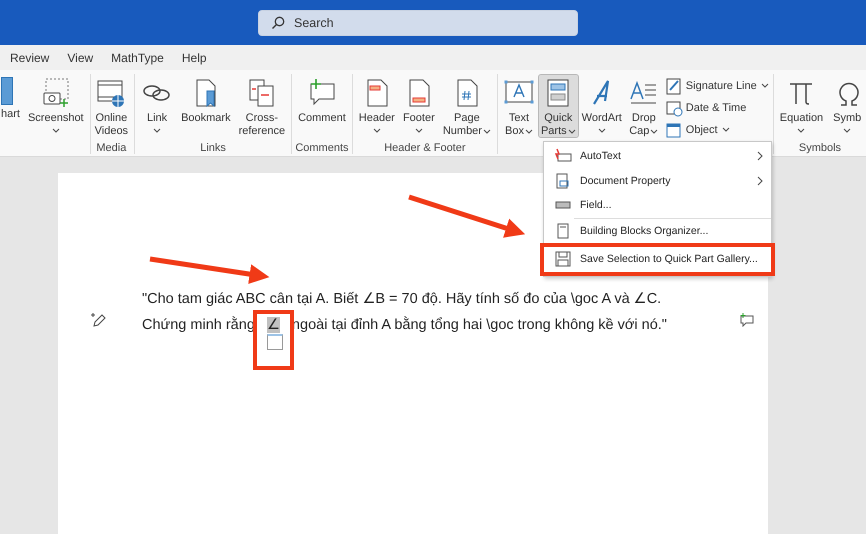 The height and width of the screenshot is (534, 866). What do you see at coordinates (673, 85) in the screenshot?
I see `signature-icon` at bounding box center [673, 85].